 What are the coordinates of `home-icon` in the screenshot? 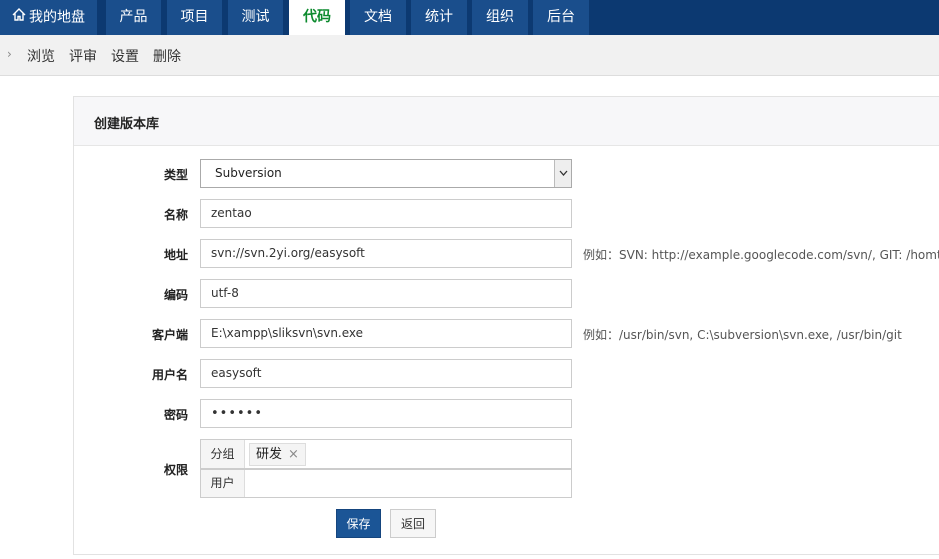 It's located at (19, 17).